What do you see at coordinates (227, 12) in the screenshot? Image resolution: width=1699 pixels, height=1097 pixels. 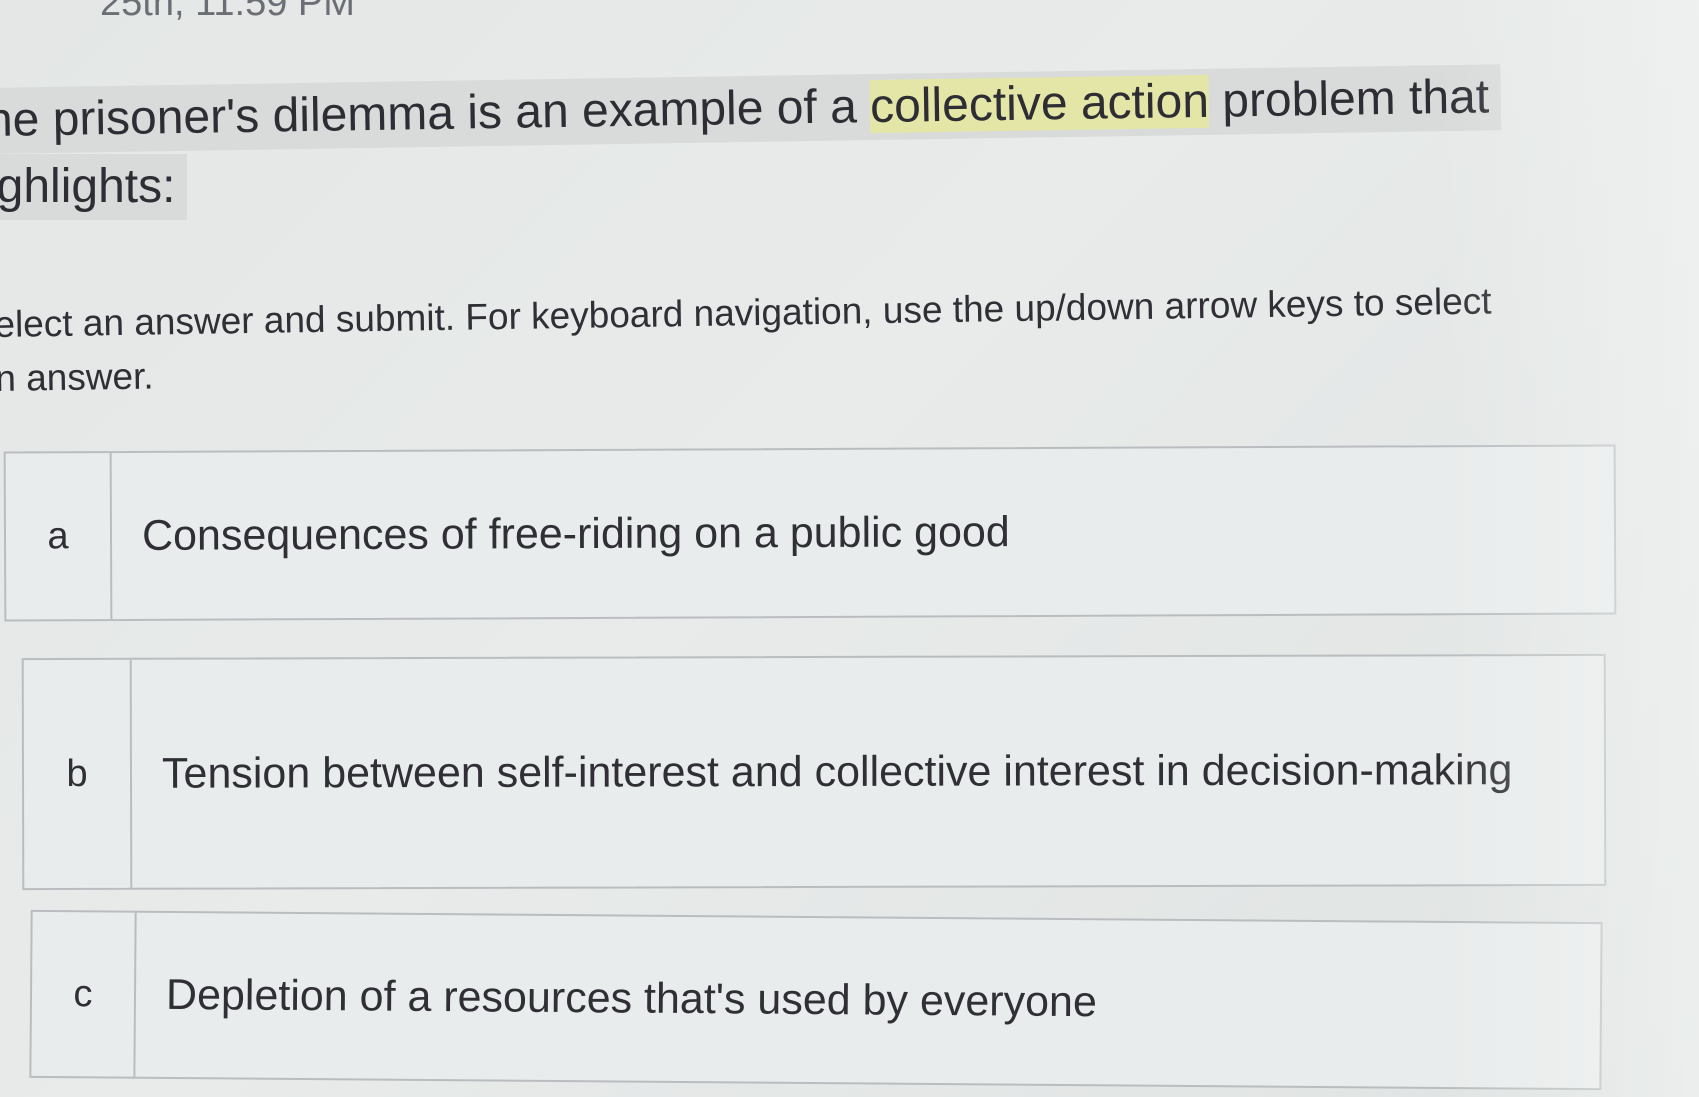 I see `due-date-text: 25th, 11:59 PM` at bounding box center [227, 12].